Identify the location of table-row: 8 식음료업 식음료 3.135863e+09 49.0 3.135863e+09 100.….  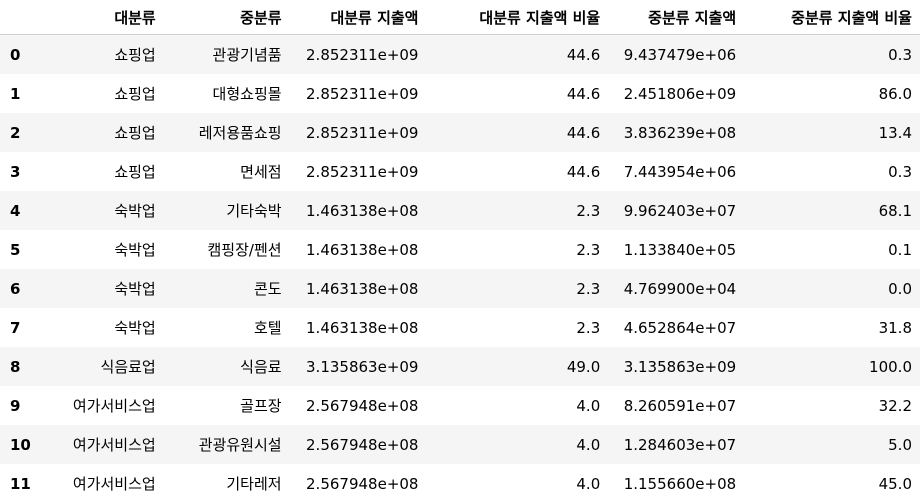
(460, 366).